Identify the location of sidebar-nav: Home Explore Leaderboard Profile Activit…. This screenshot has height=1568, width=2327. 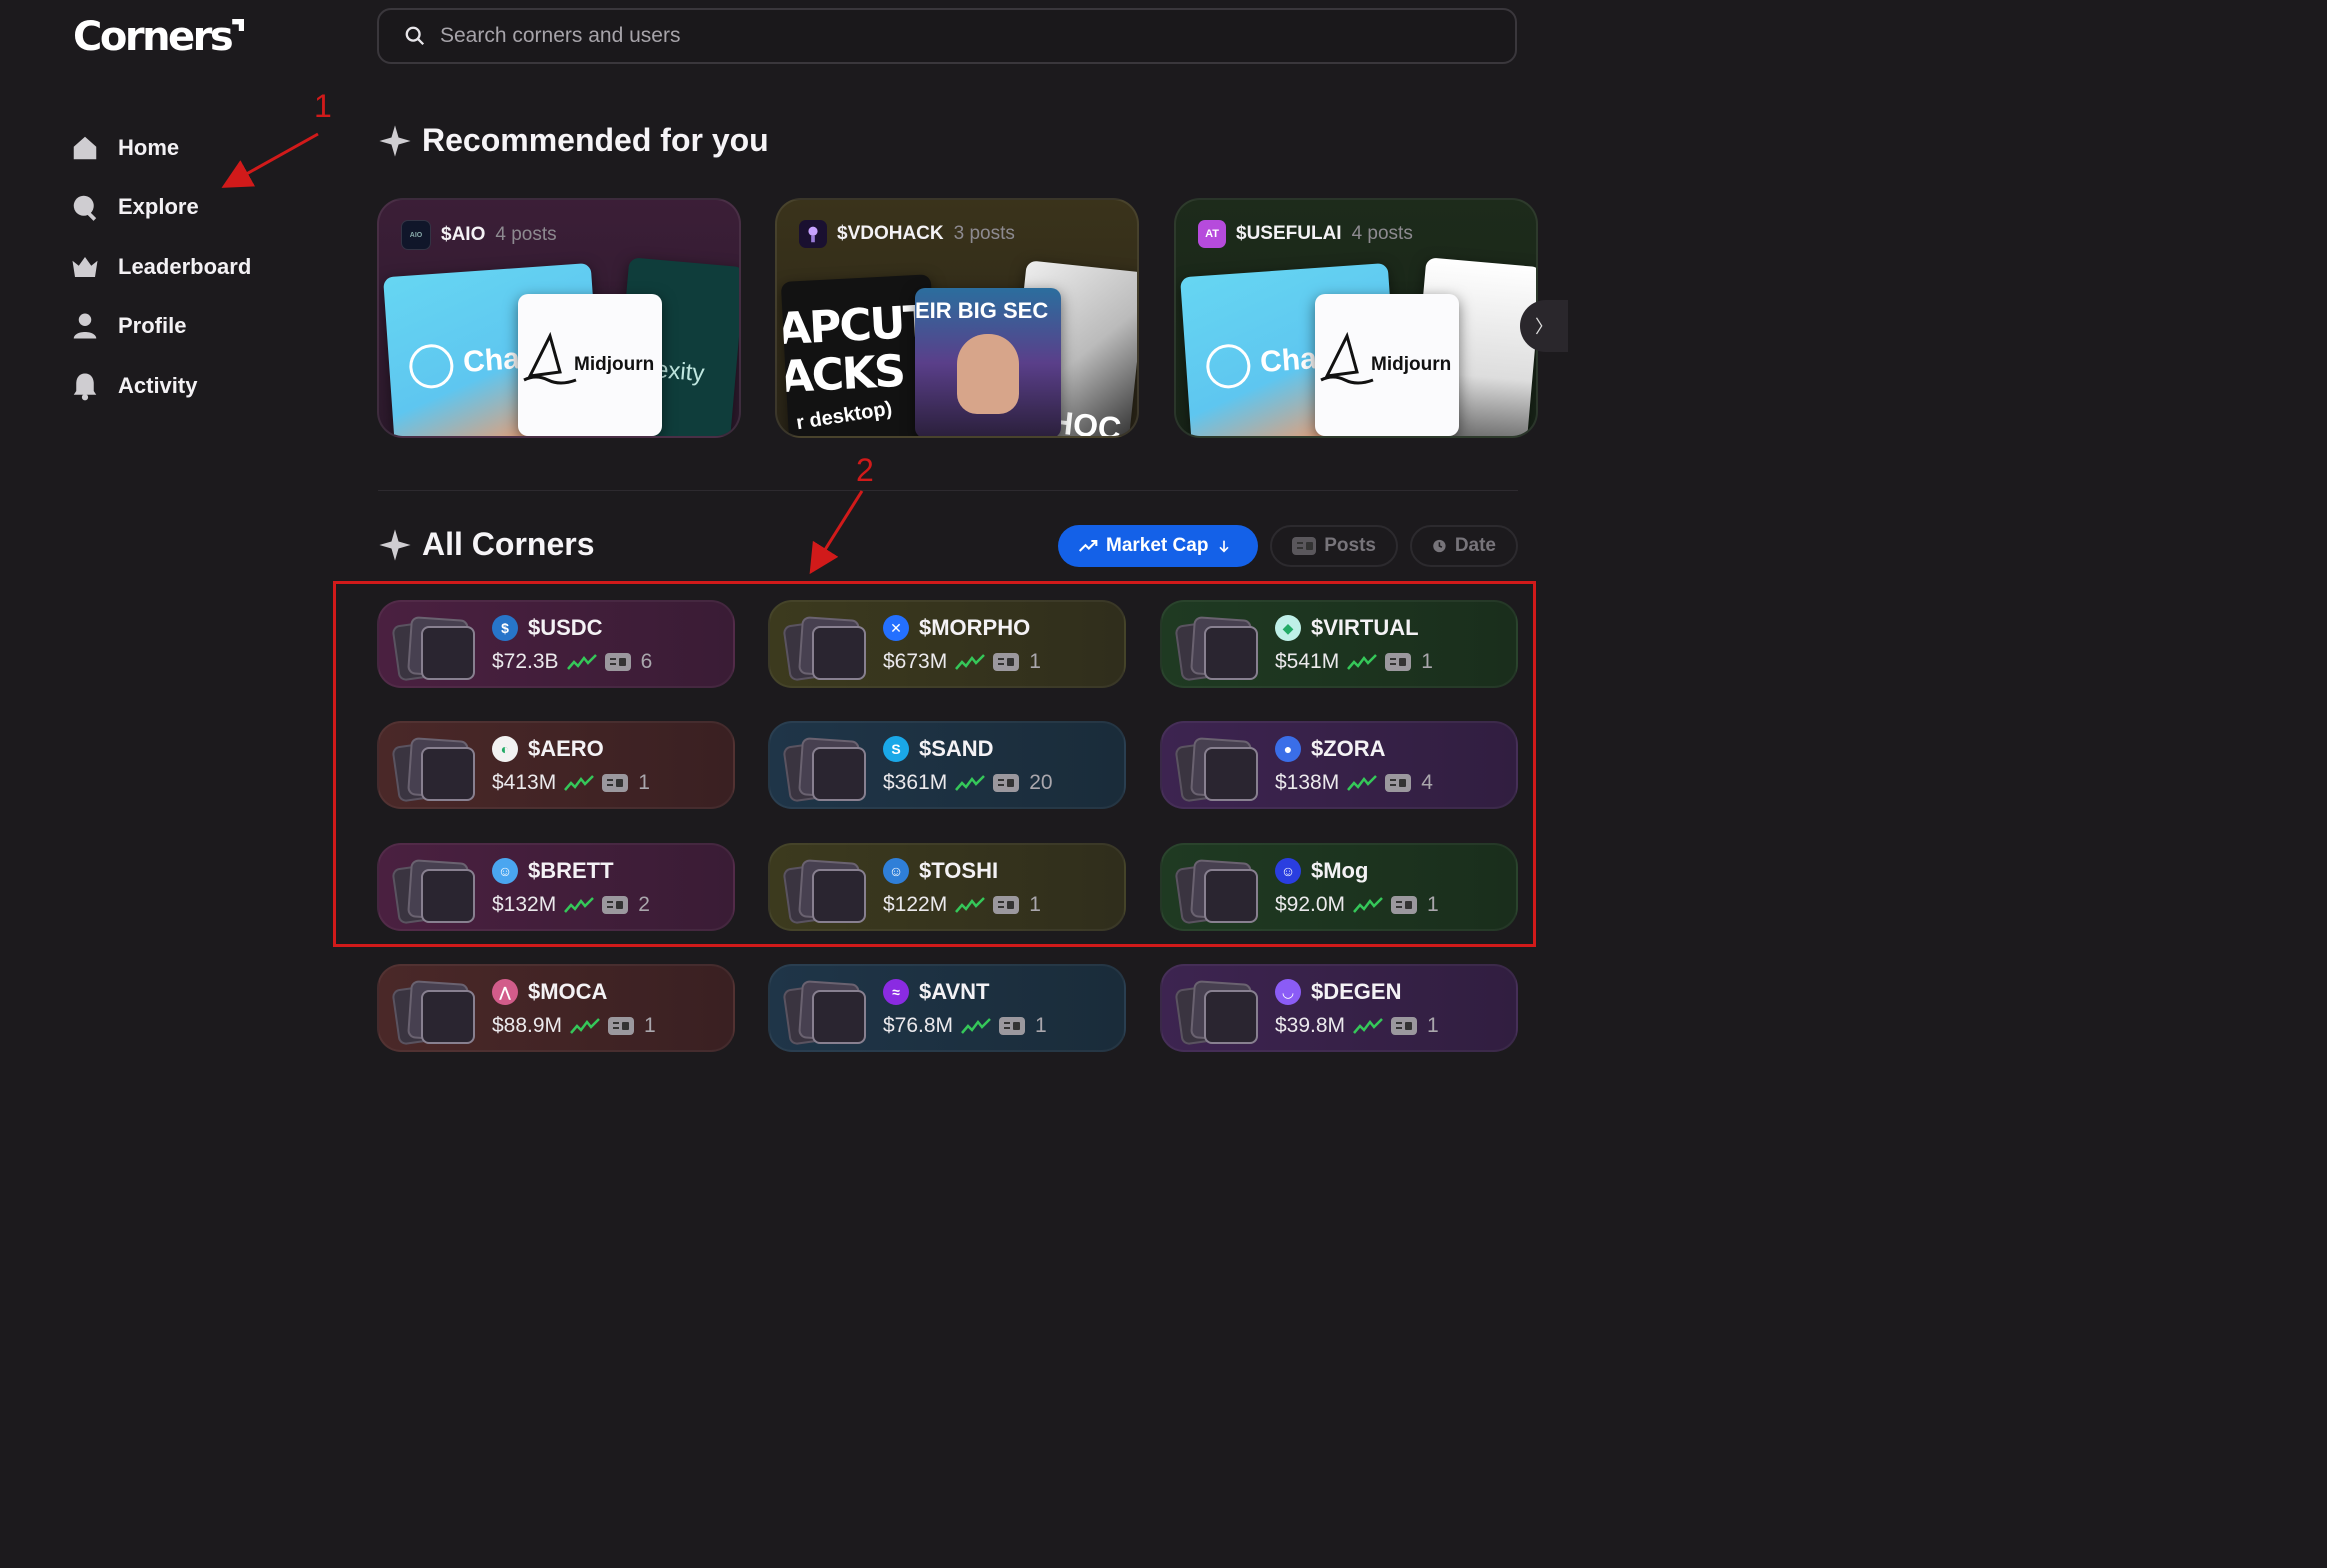
(160, 267).